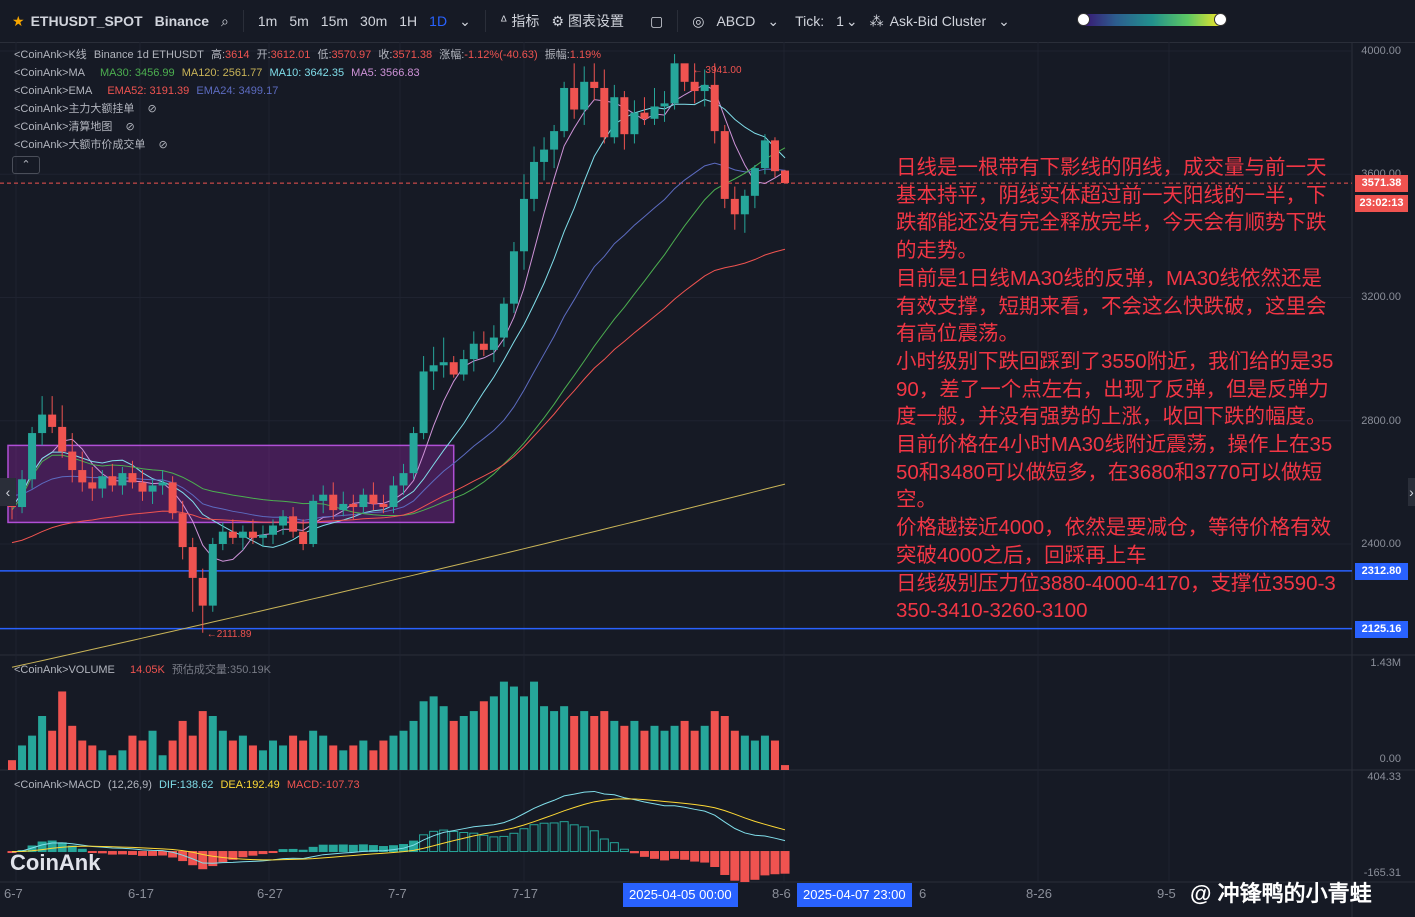 The height and width of the screenshot is (917, 1415). Describe the element at coordinates (656, 21) in the screenshot. I see `fullscreen-icon: ▢` at that location.